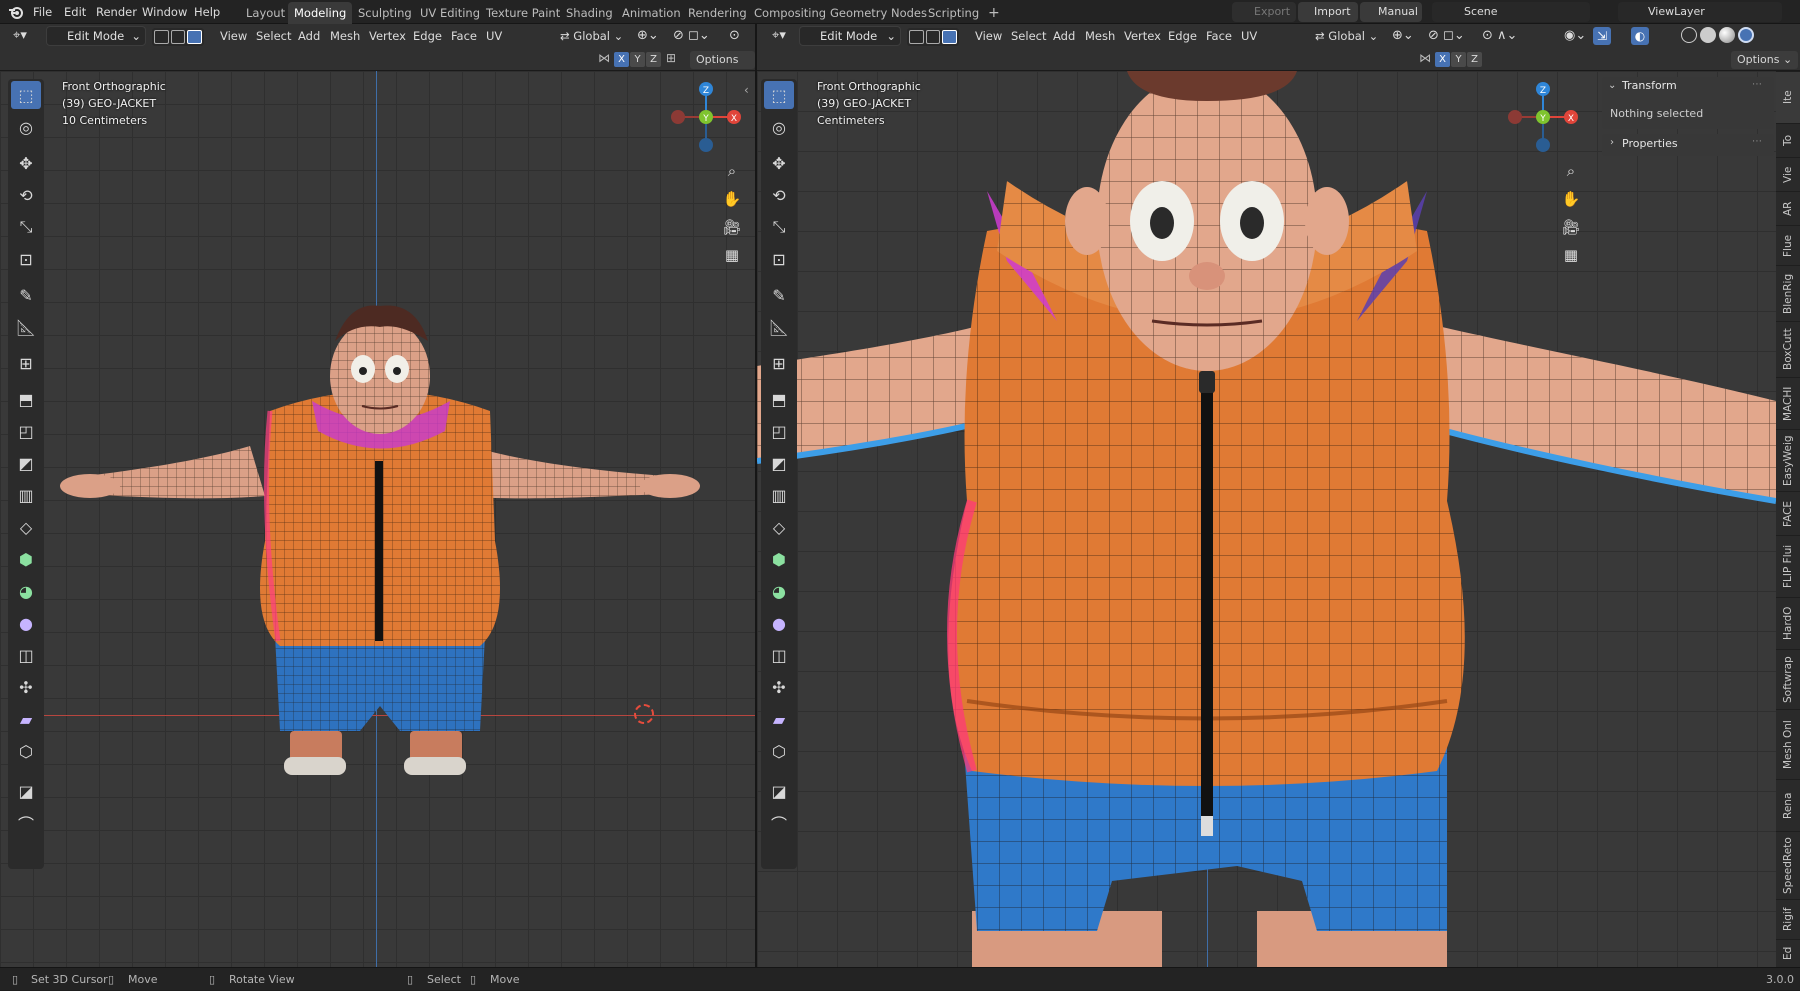  Describe the element at coordinates (523, 13) in the screenshot. I see `tab-texture-paint: Texture Paint` at that location.